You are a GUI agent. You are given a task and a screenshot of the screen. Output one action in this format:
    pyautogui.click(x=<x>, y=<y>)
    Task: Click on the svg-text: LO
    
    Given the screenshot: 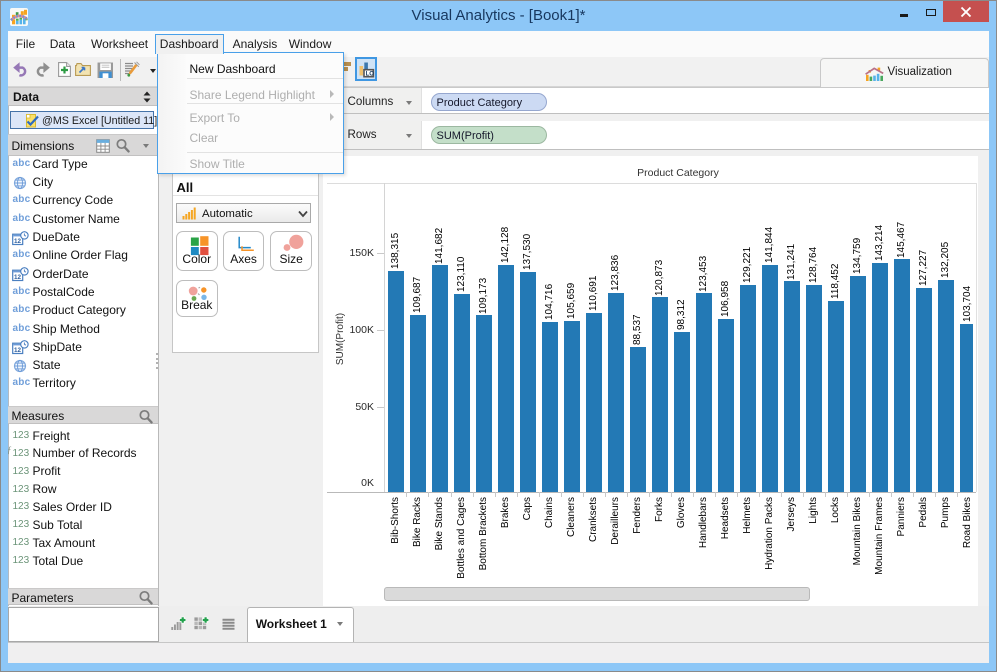 What is the action you would take?
    pyautogui.click(x=370, y=75)
    